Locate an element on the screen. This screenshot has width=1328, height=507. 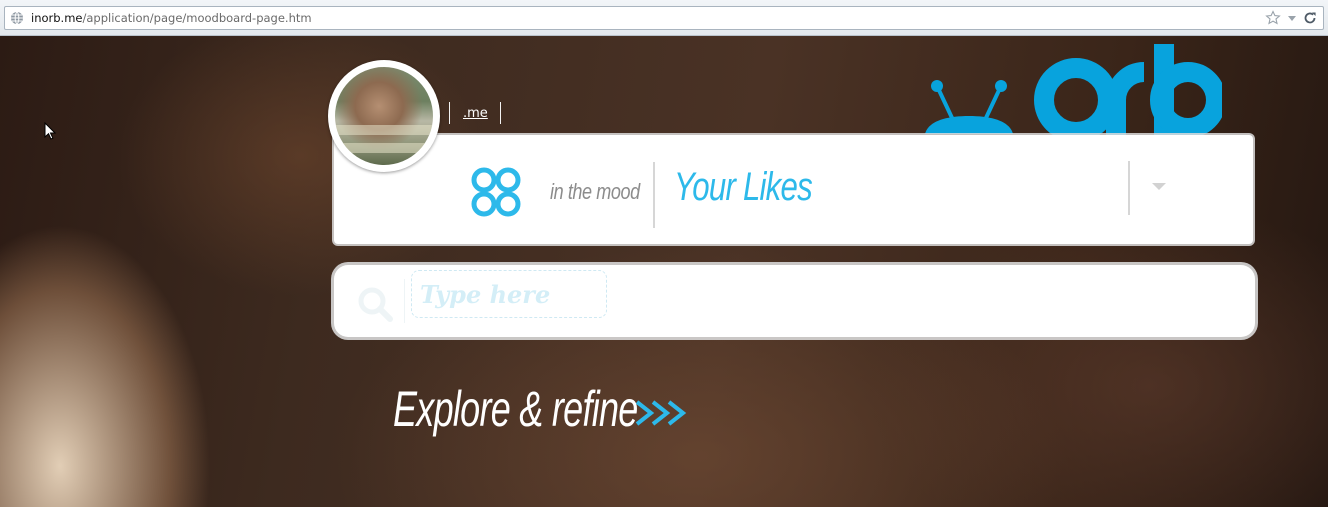
star-icon is located at coordinates (1273, 18).